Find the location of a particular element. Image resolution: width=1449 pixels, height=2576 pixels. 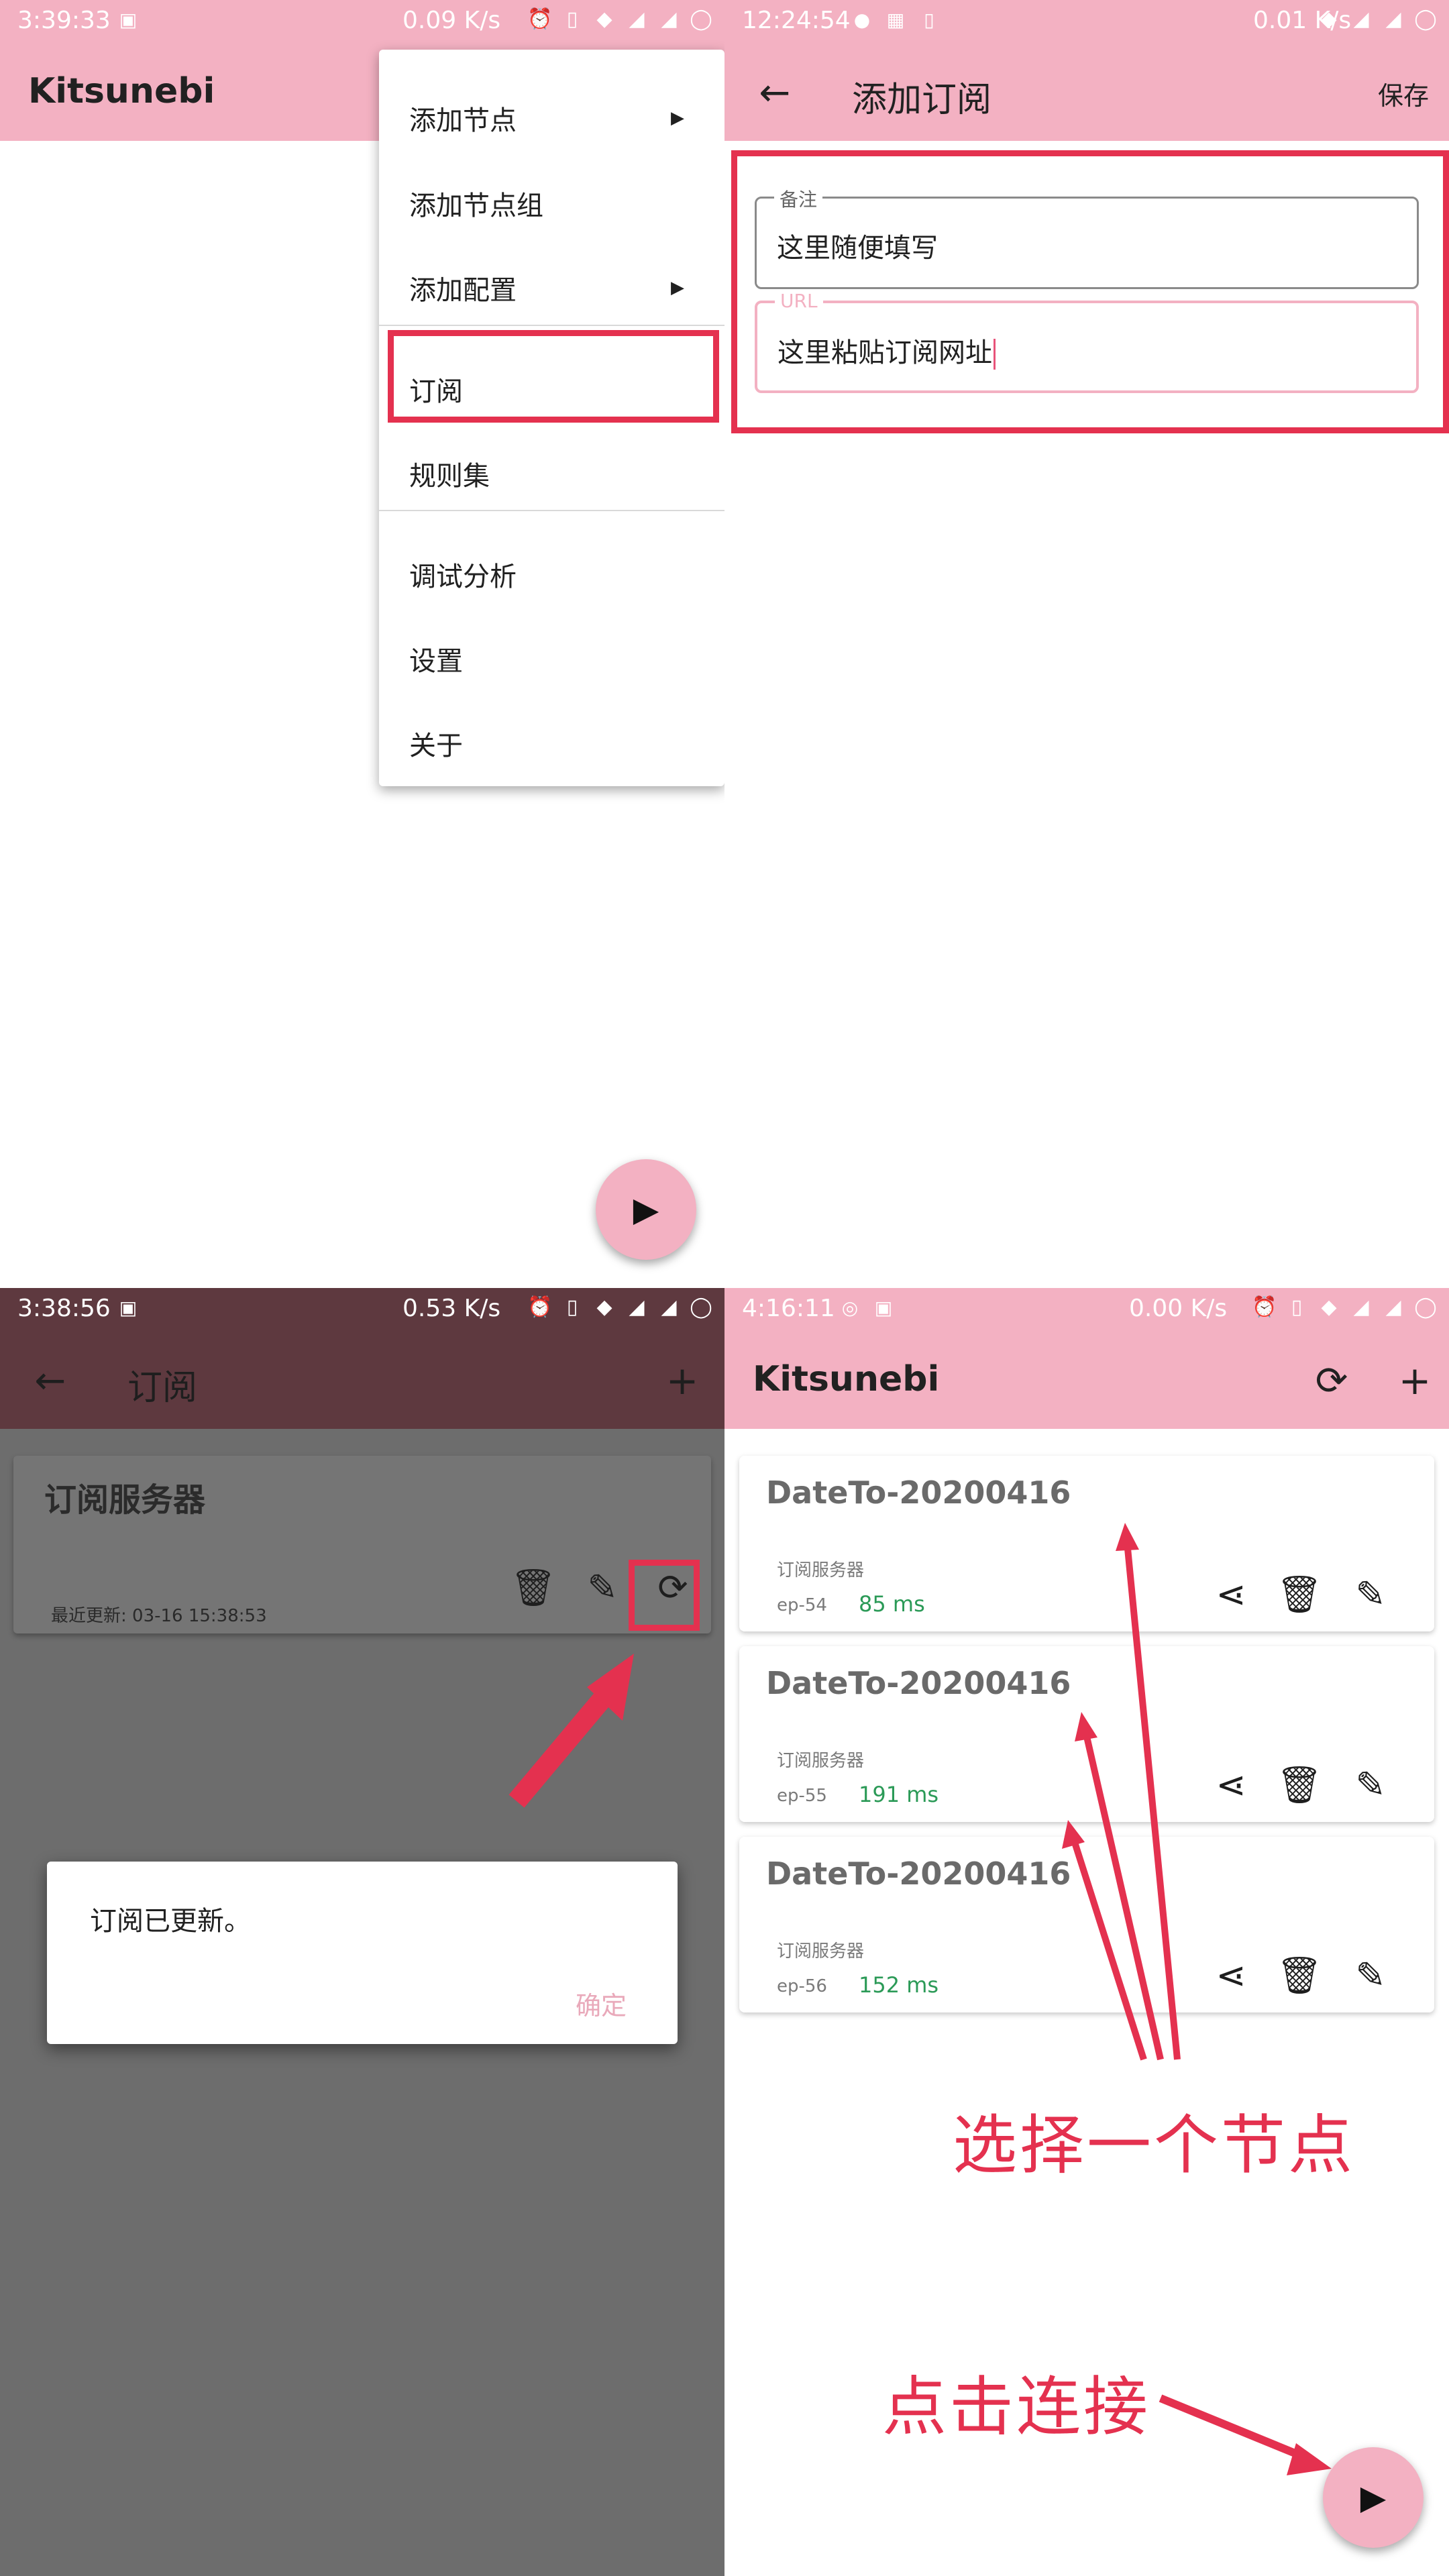

status-bar: 12:24:54 ● ▦ ▯ 0.01 K/s ◆ ◢ ◢ ◯ is located at coordinates (1086, 22).